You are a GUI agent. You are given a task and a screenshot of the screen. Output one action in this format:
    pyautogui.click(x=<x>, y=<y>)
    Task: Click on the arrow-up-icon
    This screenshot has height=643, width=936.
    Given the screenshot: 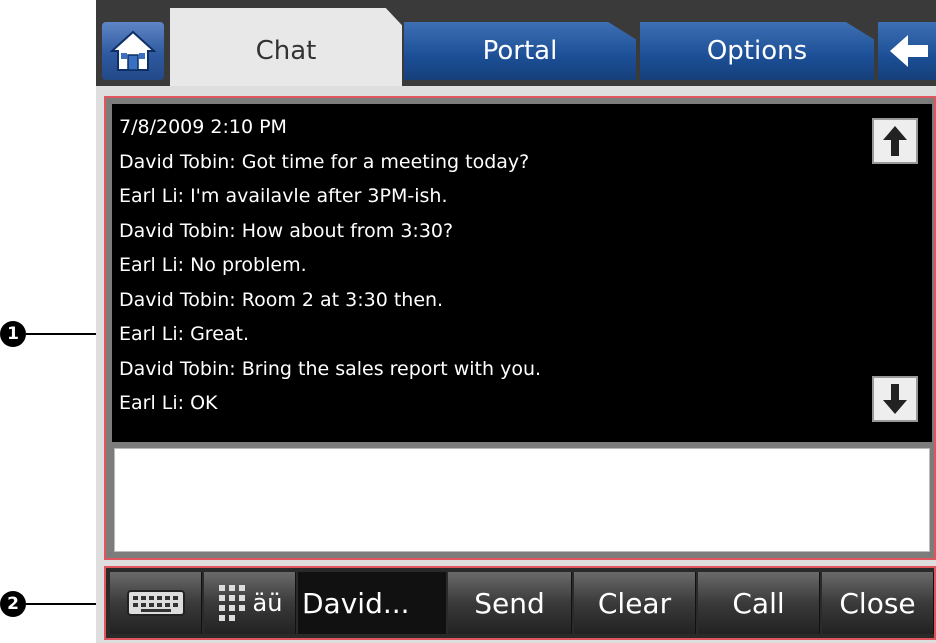 What is the action you would take?
    pyautogui.click(x=895, y=141)
    